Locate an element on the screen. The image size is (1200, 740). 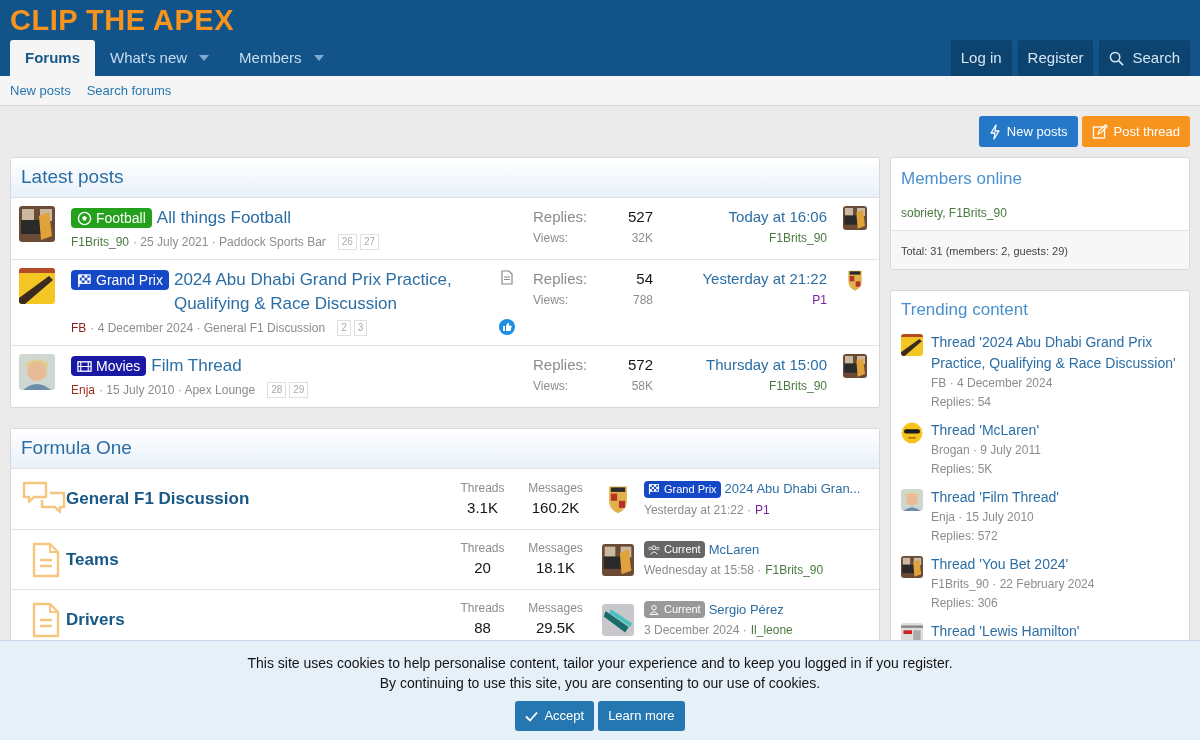
last-post-time: Thursday at 15:00 is located at coordinates (766, 365).